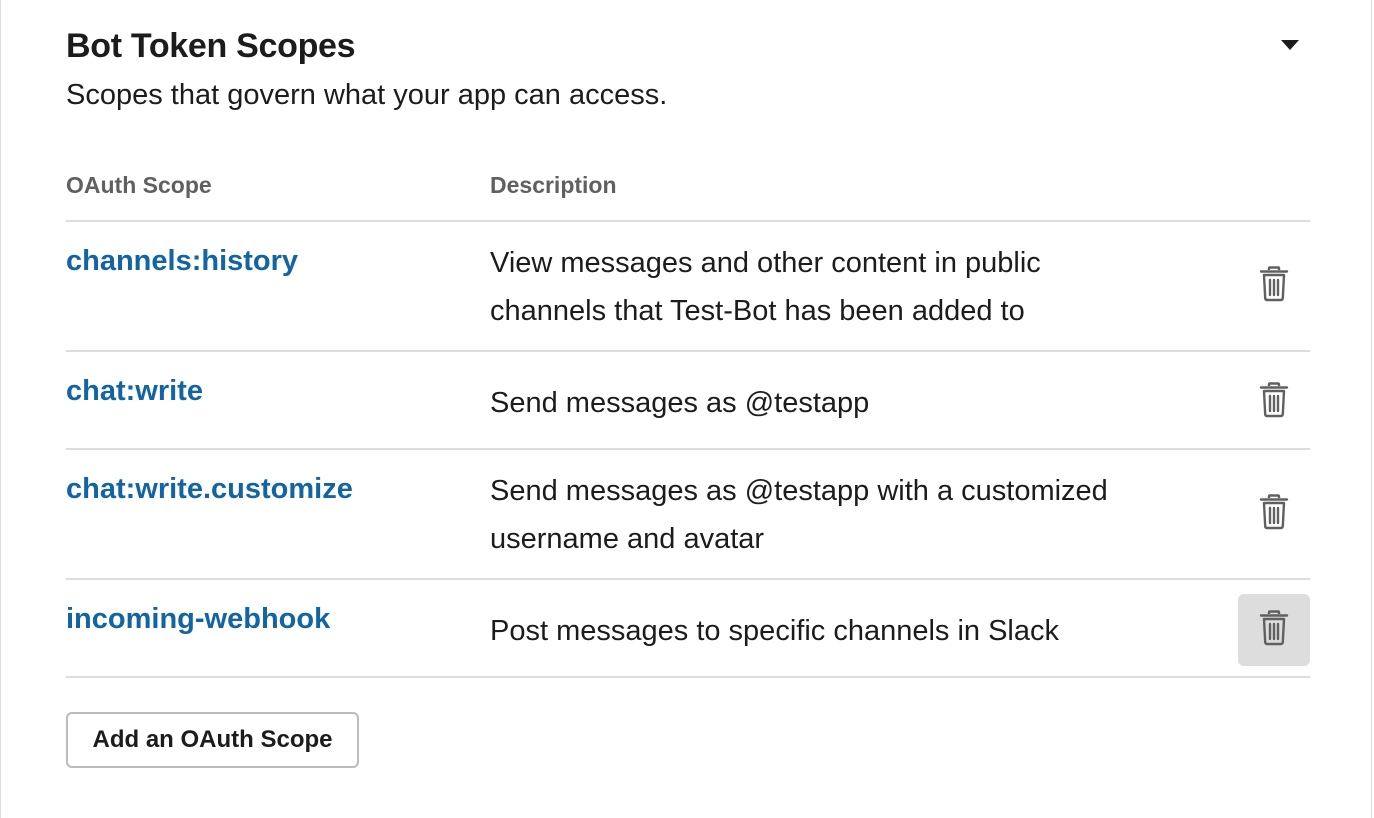 The width and height of the screenshot is (1374, 818). What do you see at coordinates (688, 195) in the screenshot?
I see `table-header: OAuth Scope Description` at bounding box center [688, 195].